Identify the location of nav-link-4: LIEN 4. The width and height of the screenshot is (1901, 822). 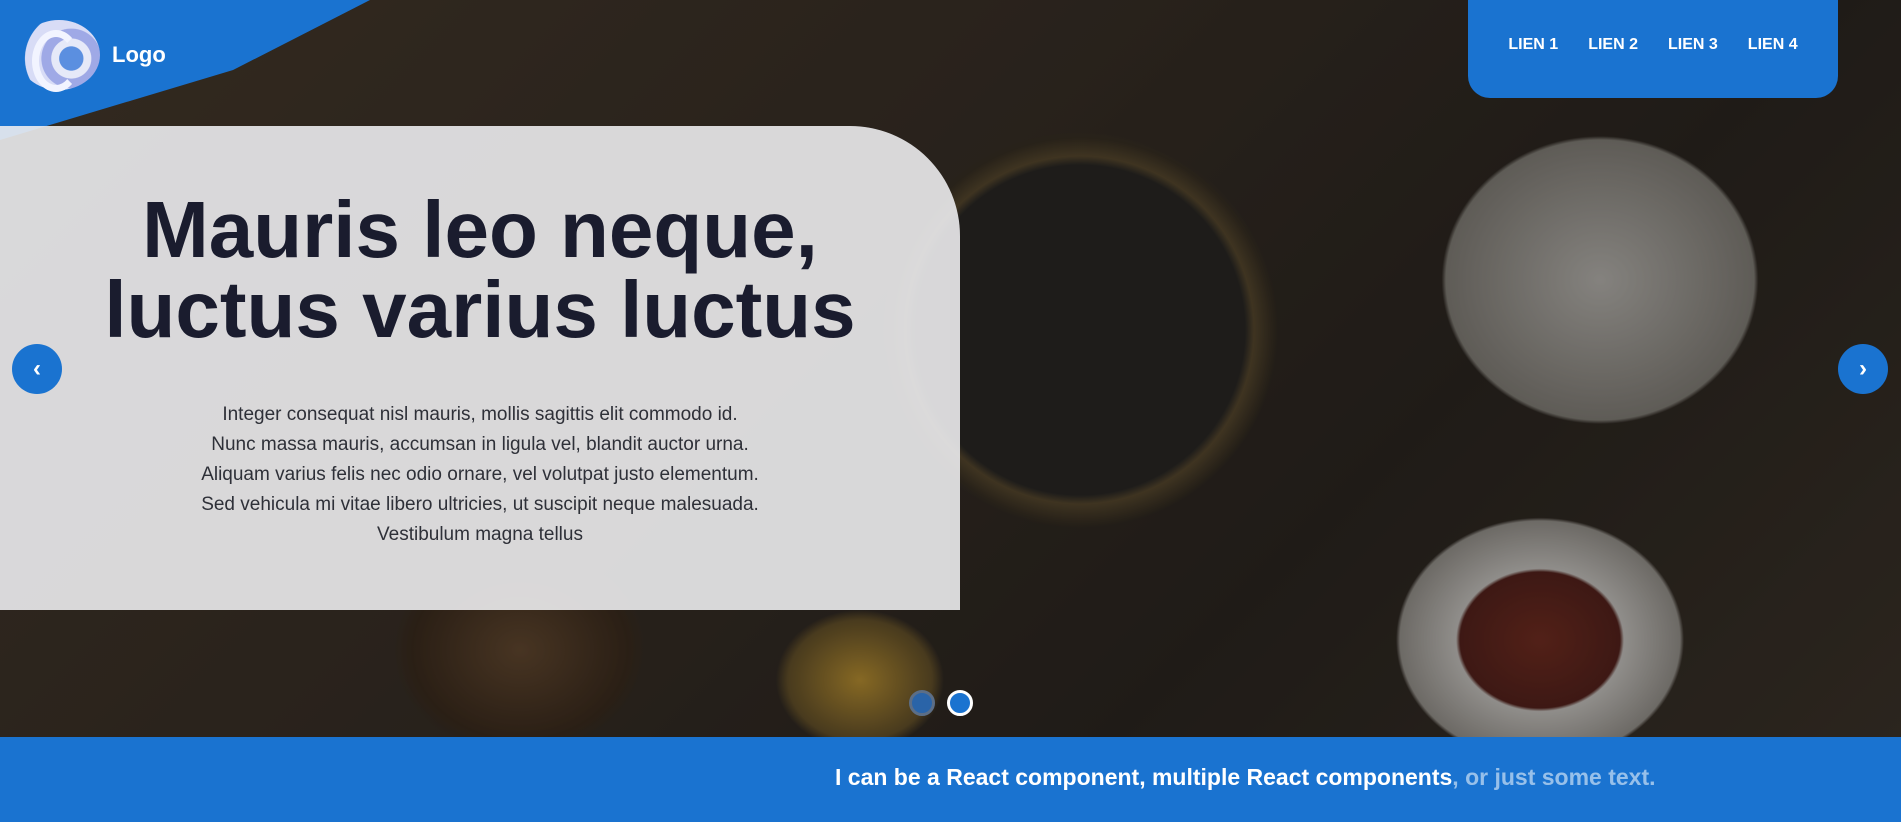
(1773, 45).